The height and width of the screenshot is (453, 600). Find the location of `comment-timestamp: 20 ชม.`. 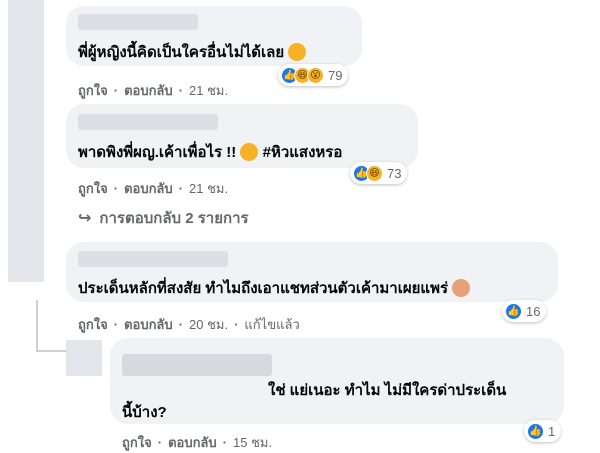

comment-timestamp: 20 ชม. is located at coordinates (208, 324).